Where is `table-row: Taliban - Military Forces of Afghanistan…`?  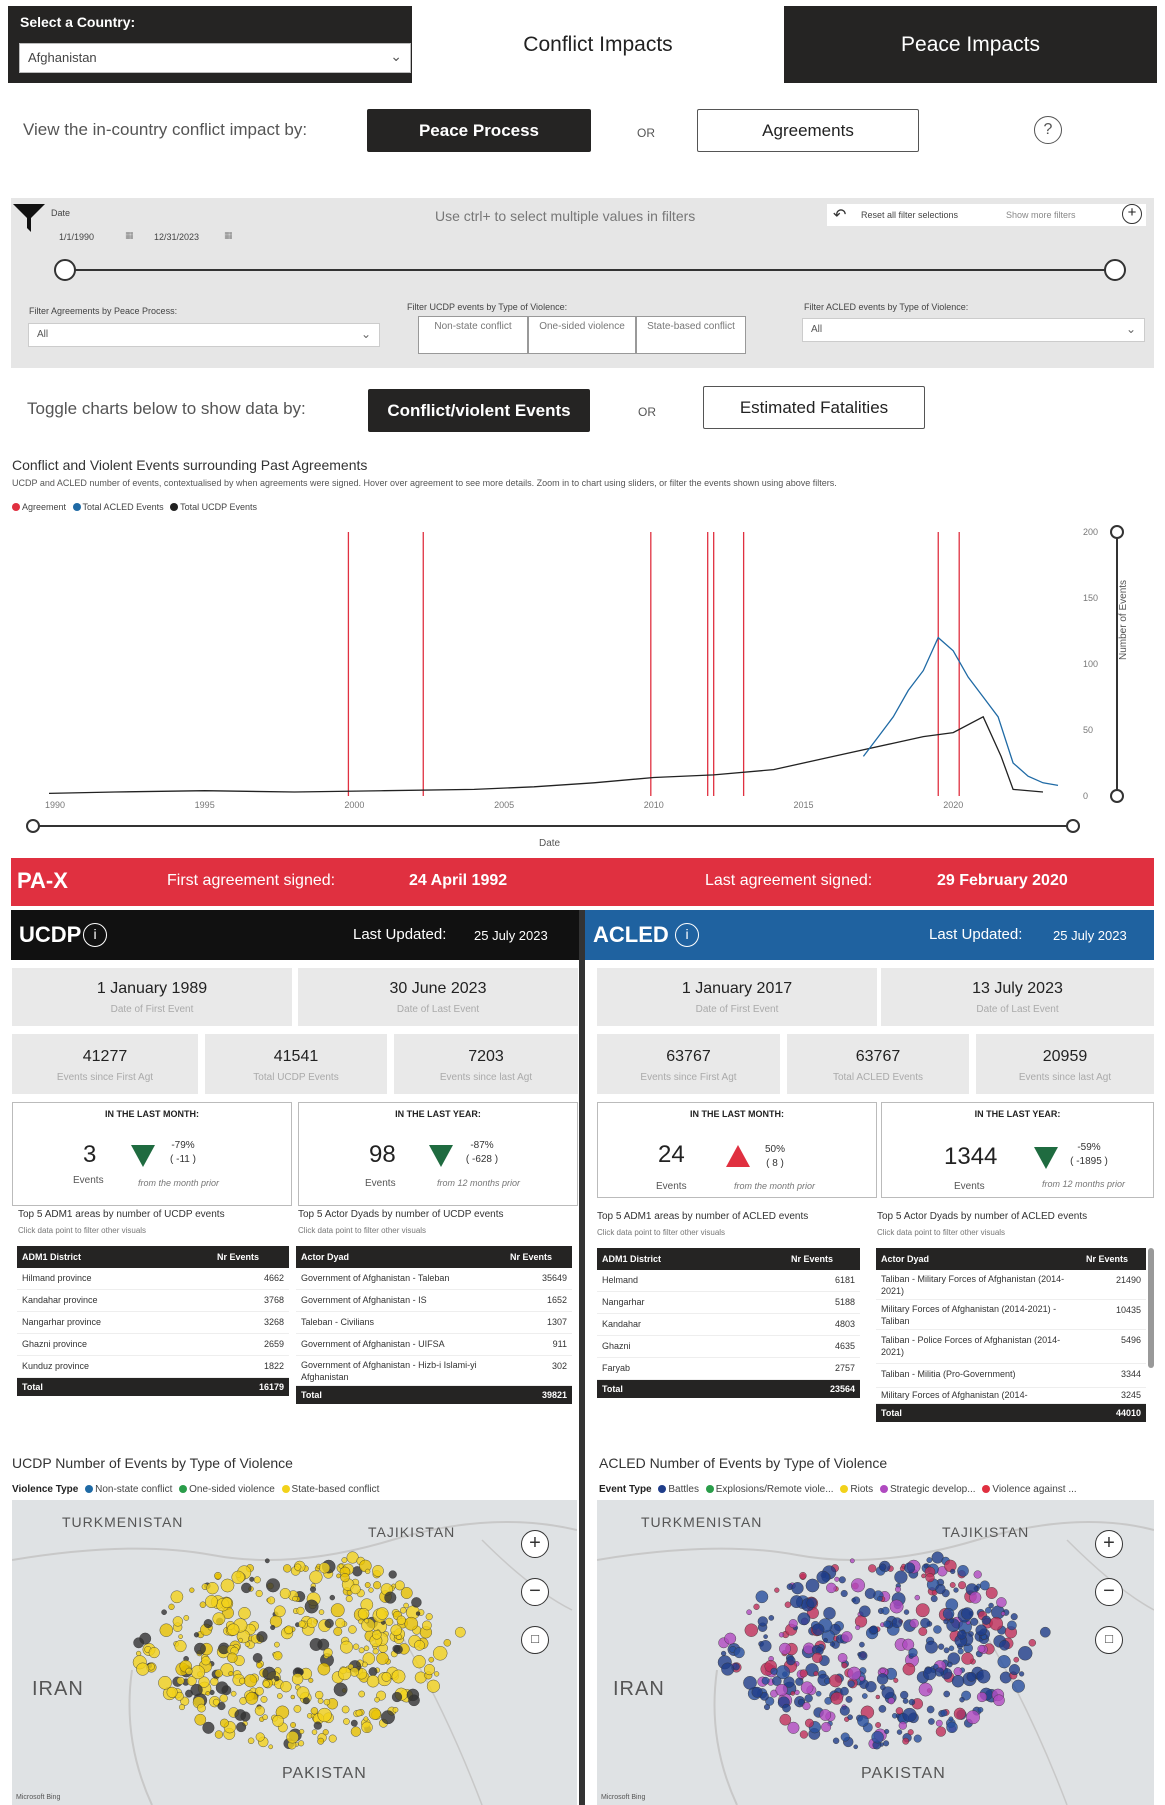 table-row: Taliban - Military Forces of Afghanistan… is located at coordinates (1011, 1285).